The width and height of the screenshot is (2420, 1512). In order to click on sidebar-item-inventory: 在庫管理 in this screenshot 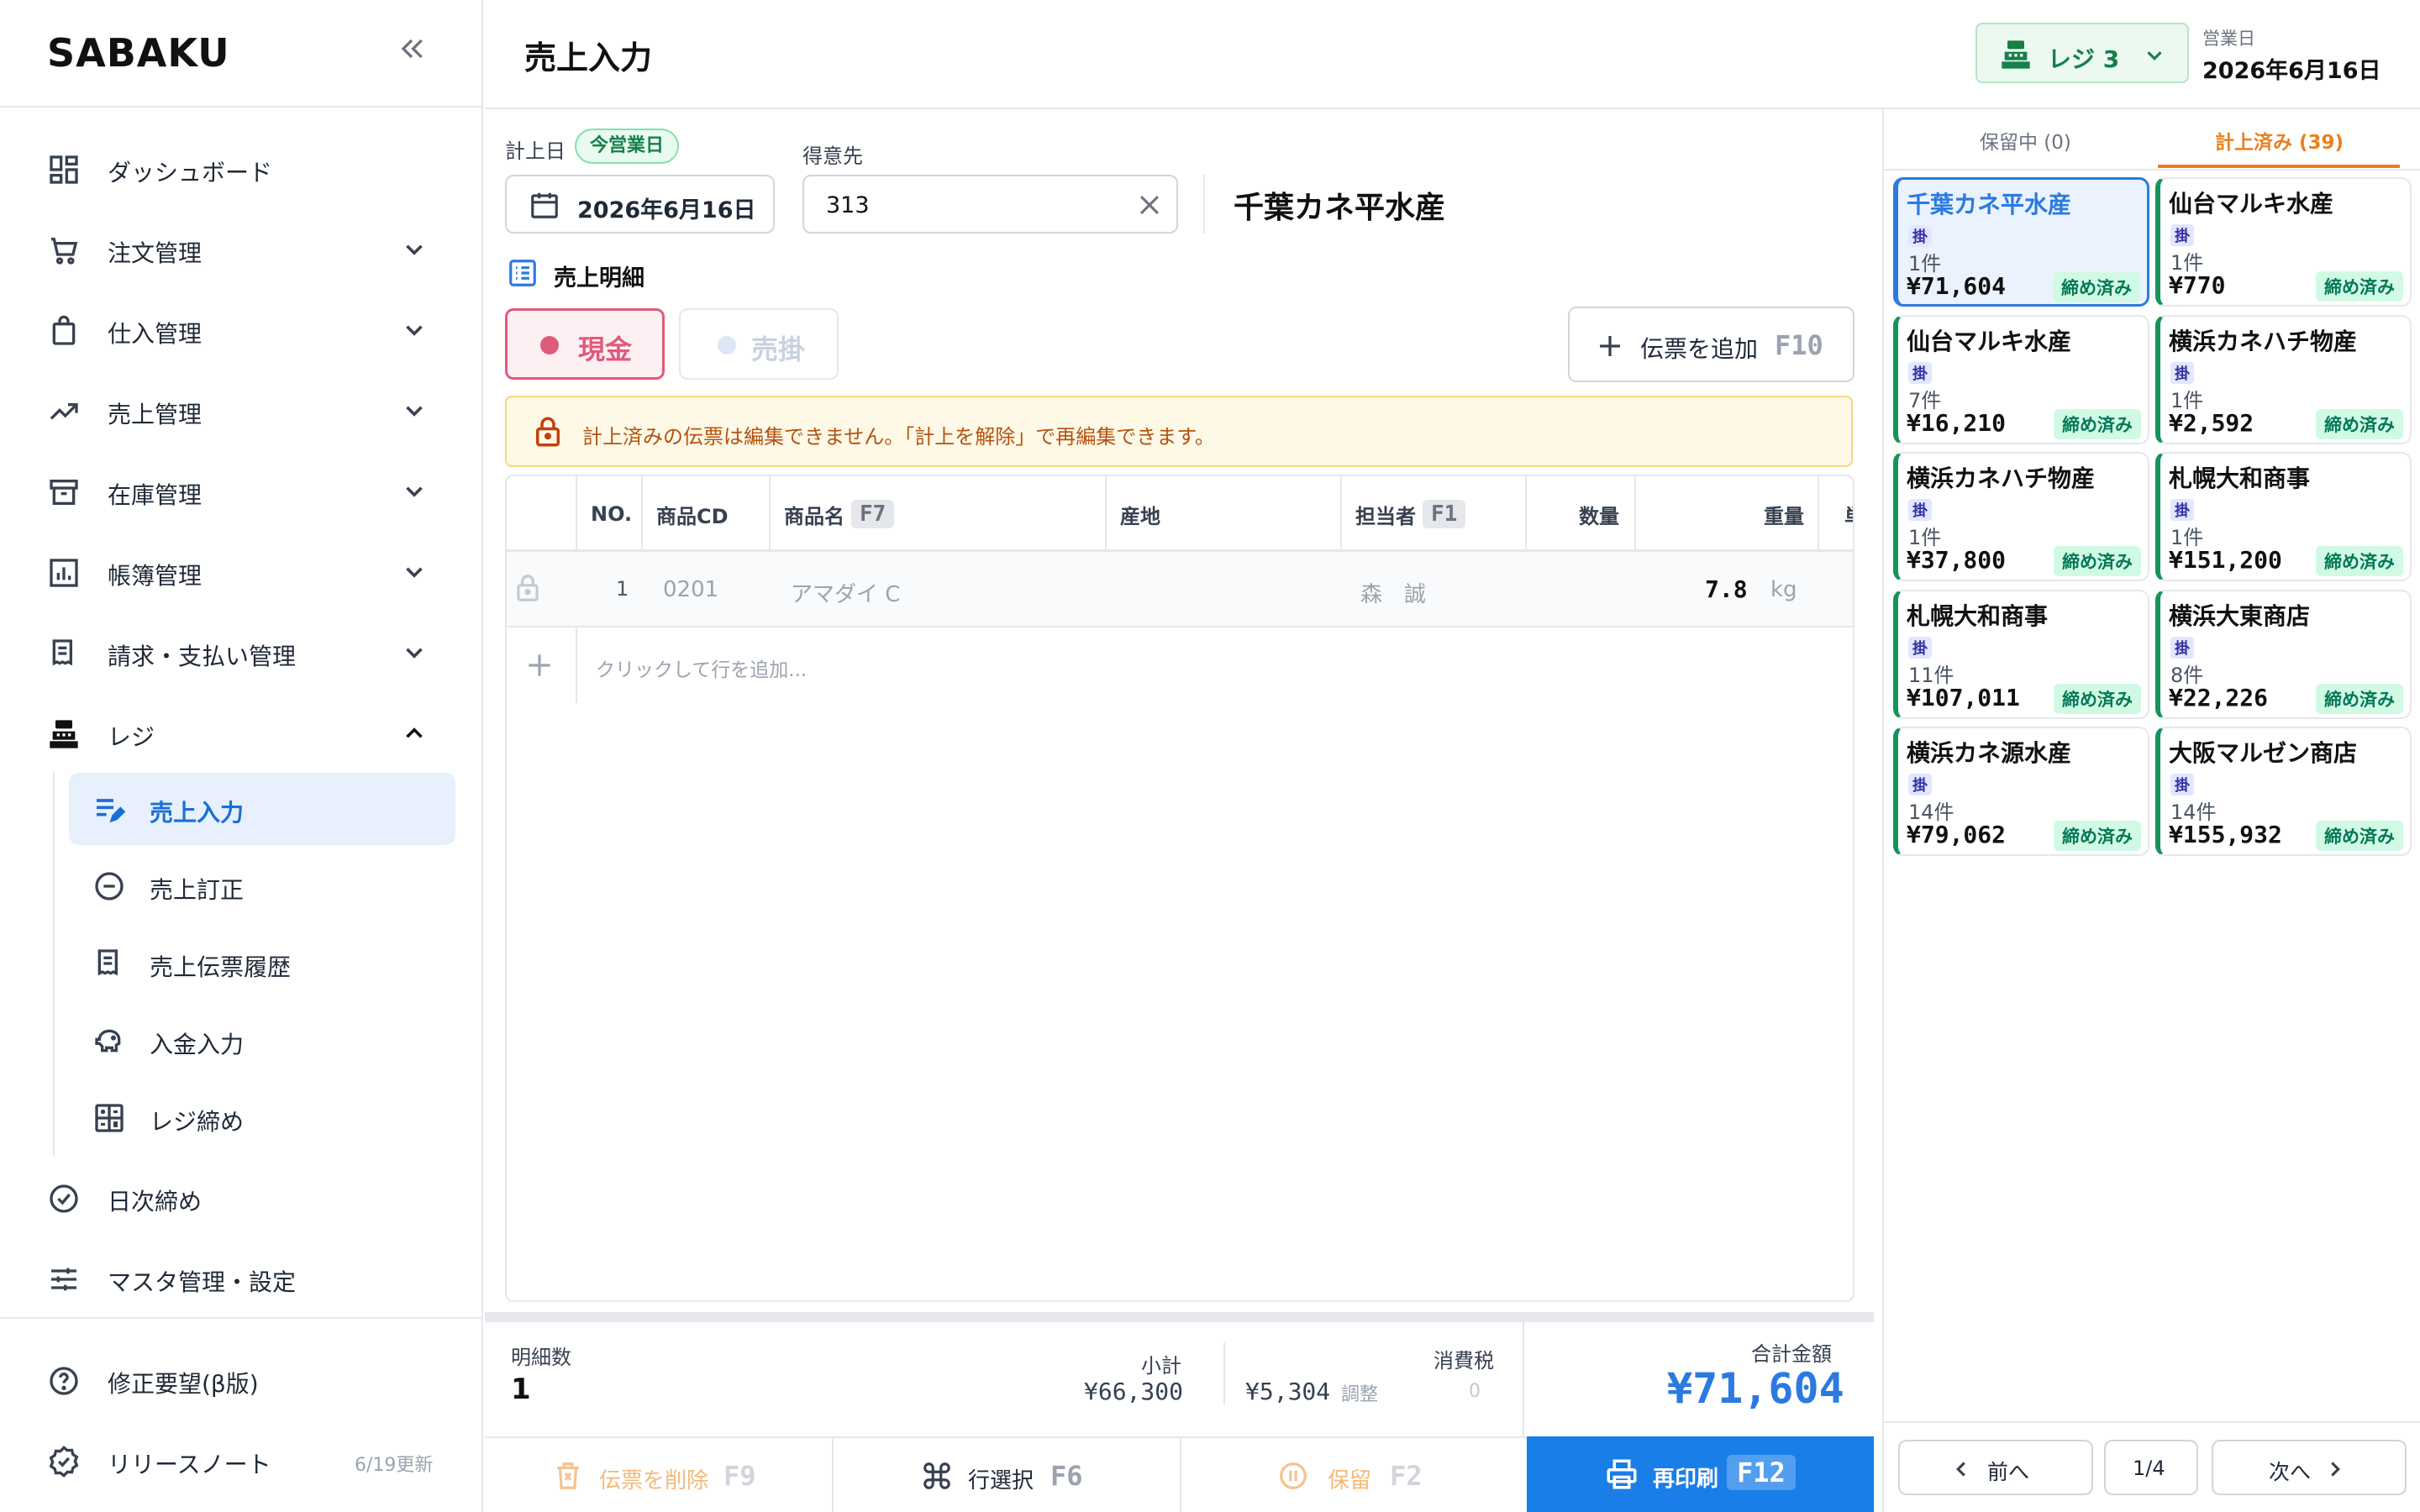, I will do `click(241, 492)`.